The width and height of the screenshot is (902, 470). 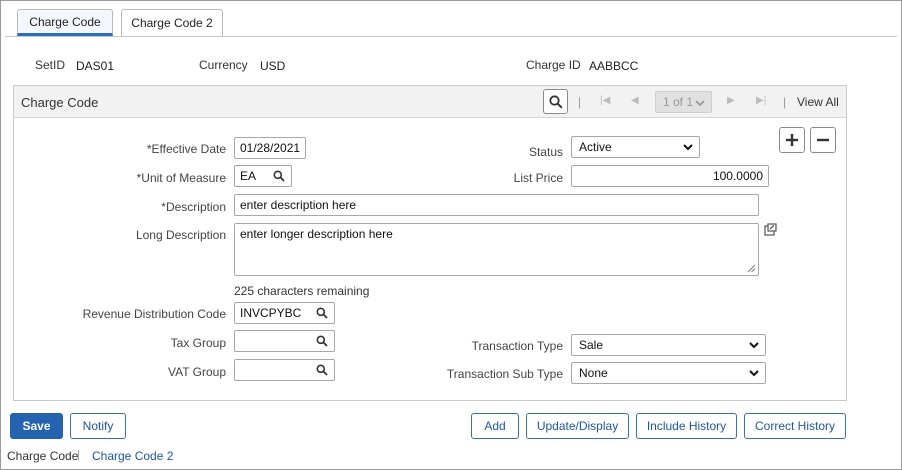 What do you see at coordinates (451, 36) in the screenshot?
I see `tab-divider` at bounding box center [451, 36].